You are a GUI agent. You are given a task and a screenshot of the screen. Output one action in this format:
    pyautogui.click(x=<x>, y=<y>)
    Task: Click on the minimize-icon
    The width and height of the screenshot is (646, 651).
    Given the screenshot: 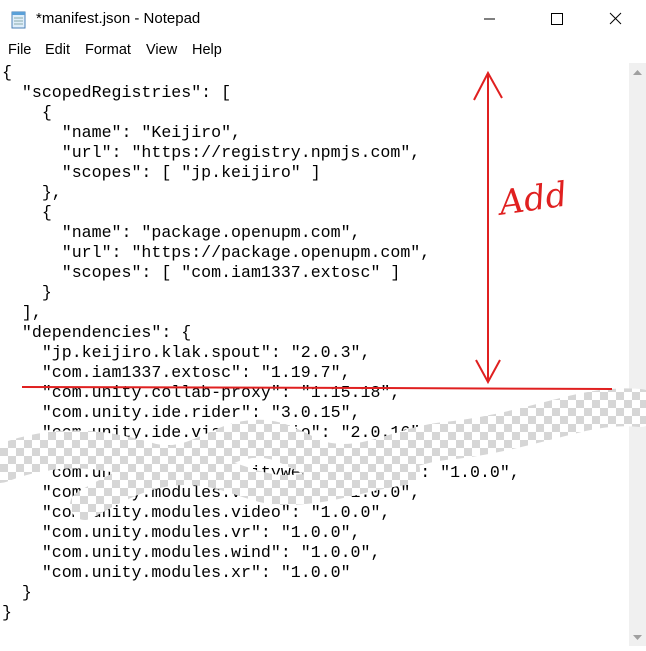 What is the action you would take?
    pyautogui.click(x=489, y=19)
    